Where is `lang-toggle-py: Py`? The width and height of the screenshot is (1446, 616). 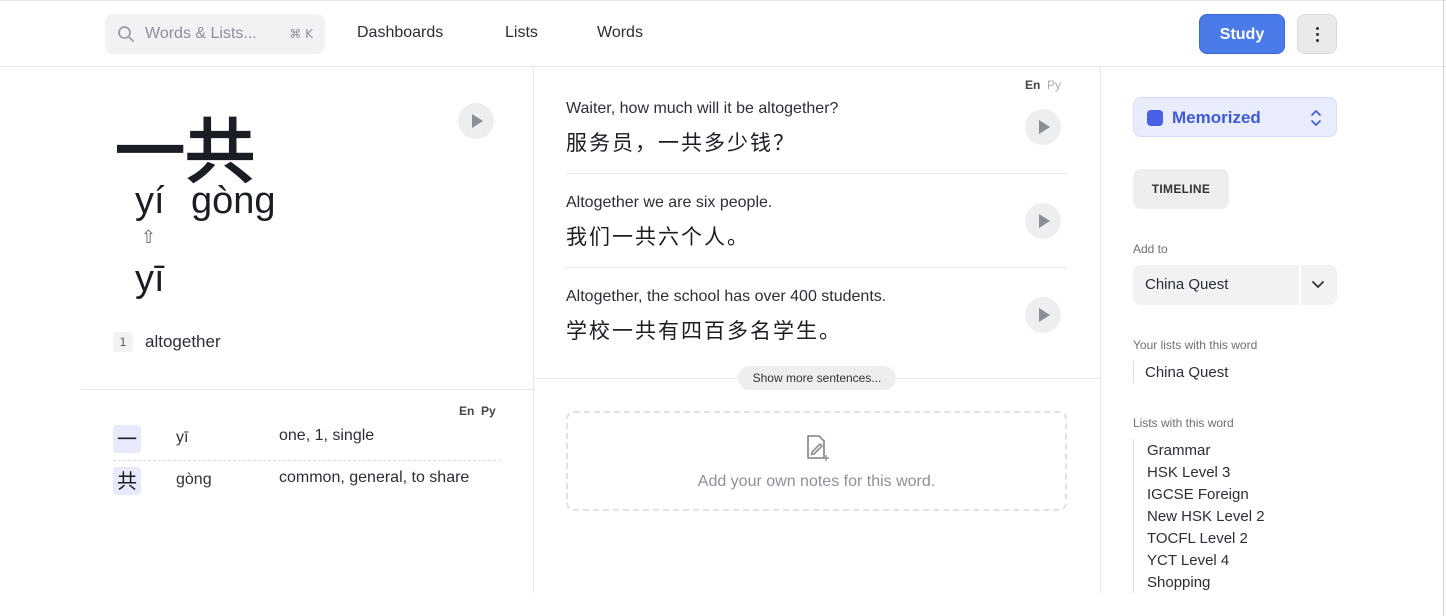 lang-toggle-py: Py is located at coordinates (488, 411).